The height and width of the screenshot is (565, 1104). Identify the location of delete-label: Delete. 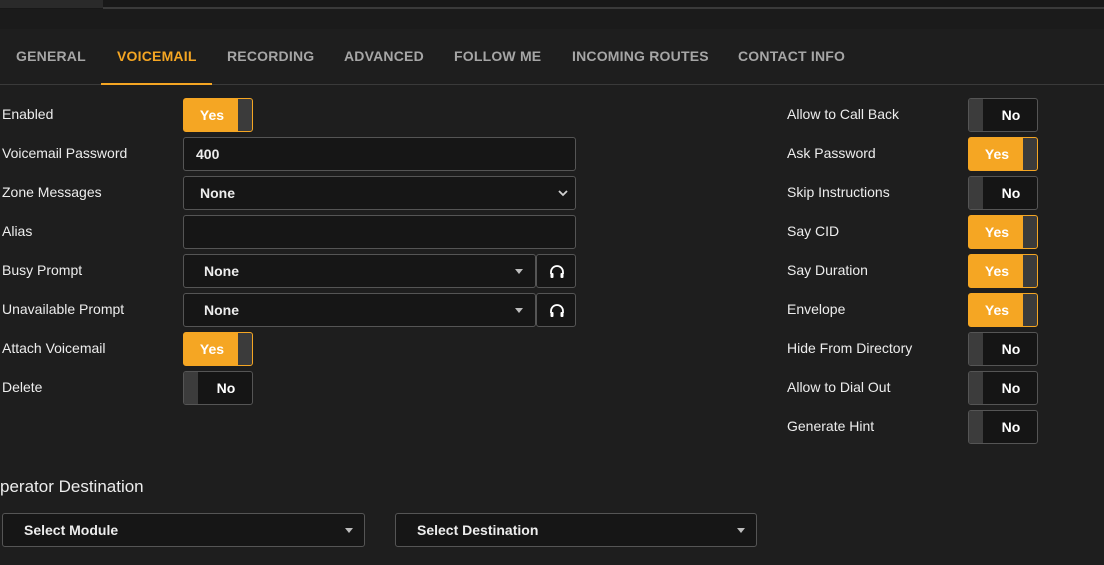
(22, 387).